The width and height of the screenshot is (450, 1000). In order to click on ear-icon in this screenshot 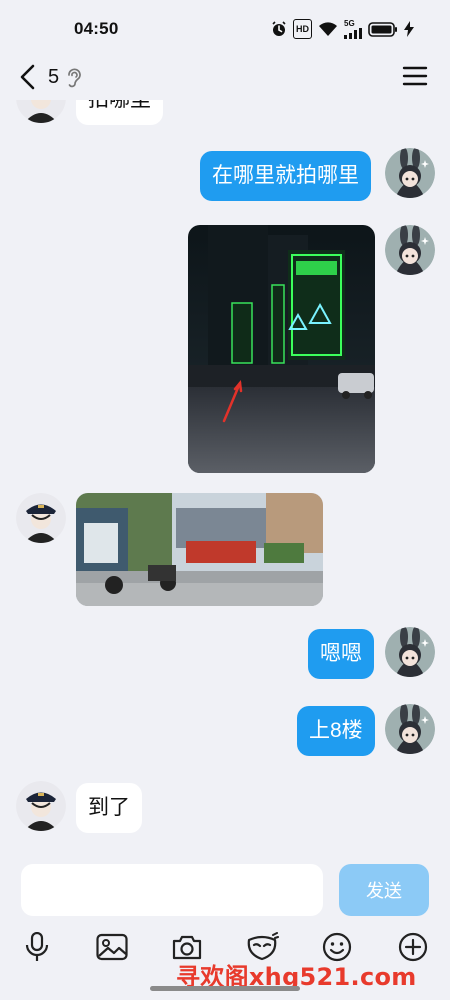, I will do `click(74, 78)`.